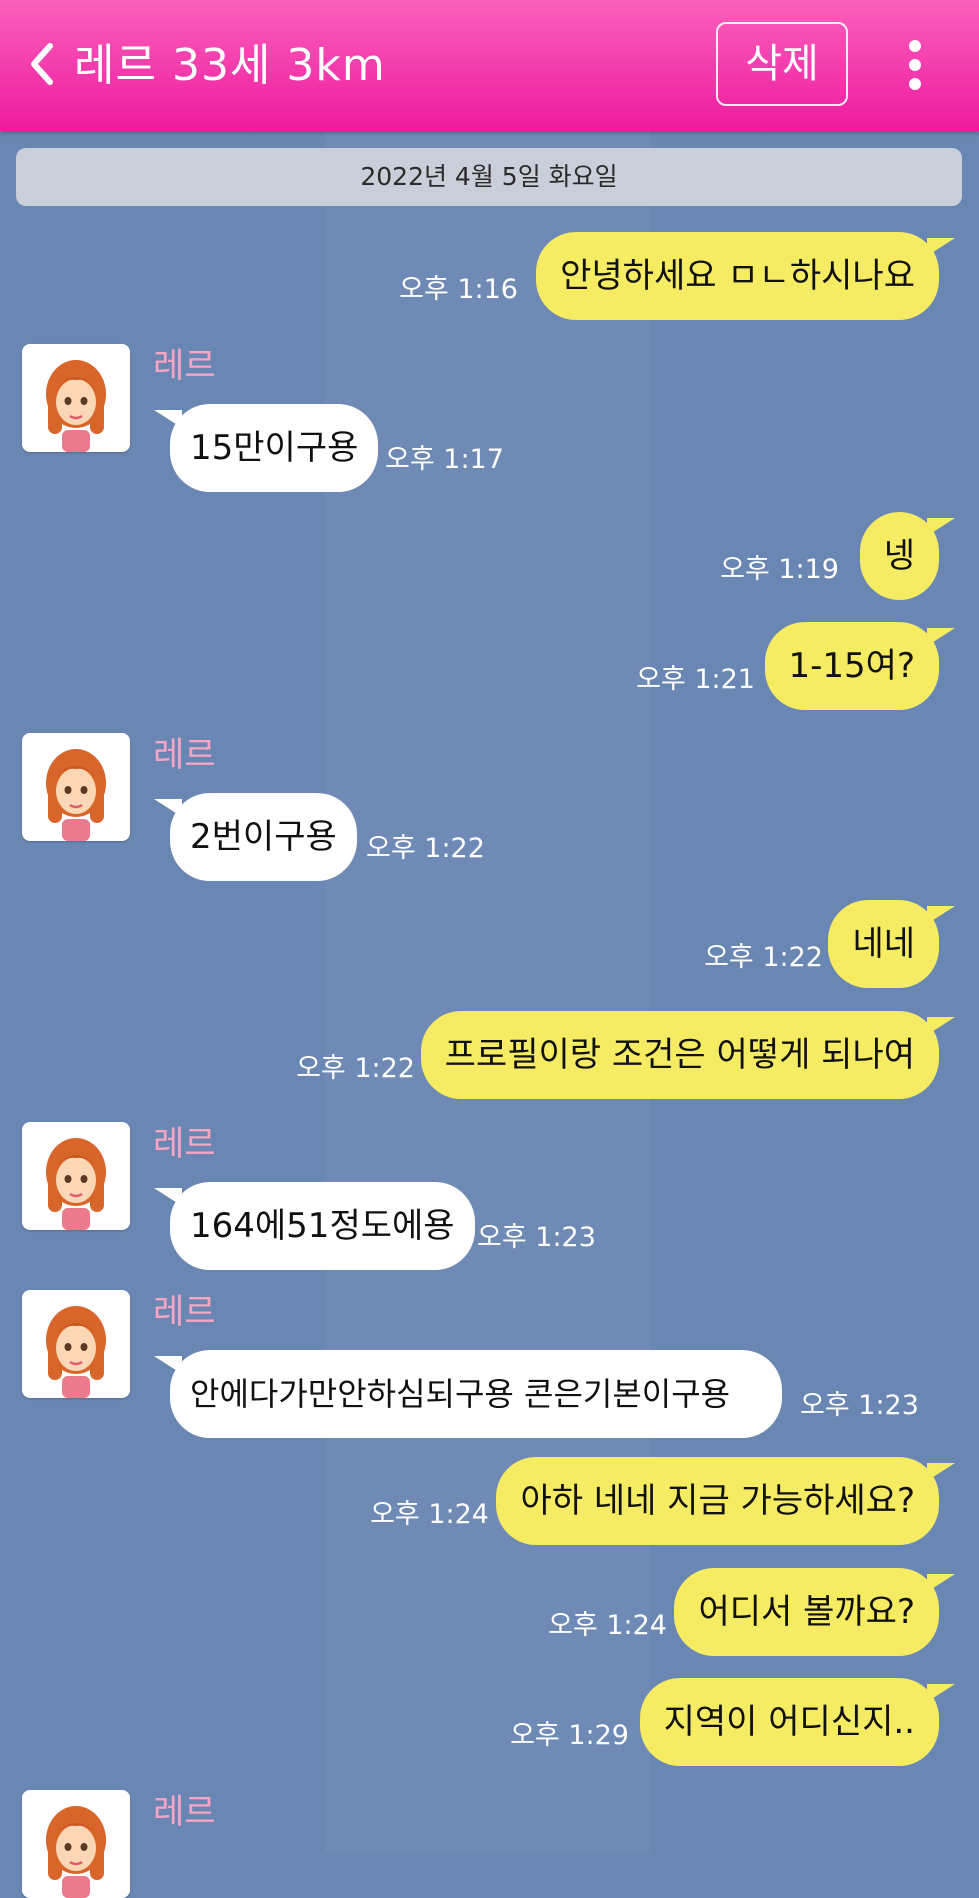 This screenshot has width=979, height=1898. Describe the element at coordinates (688, 1055) in the screenshot. I see `my-message-bubble: 프로필이랑 조건은 어떻게 되나여` at that location.